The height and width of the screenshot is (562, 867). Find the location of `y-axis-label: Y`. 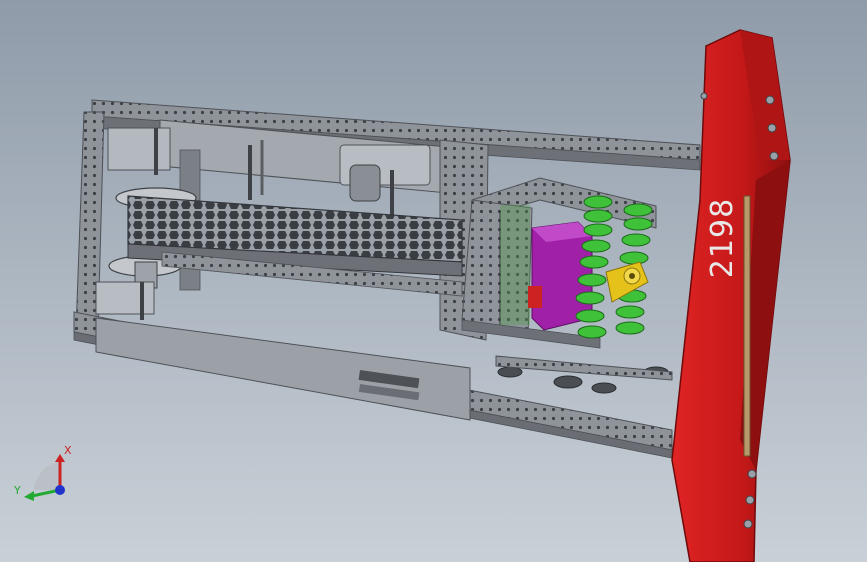

y-axis-label: Y is located at coordinates (17, 490).